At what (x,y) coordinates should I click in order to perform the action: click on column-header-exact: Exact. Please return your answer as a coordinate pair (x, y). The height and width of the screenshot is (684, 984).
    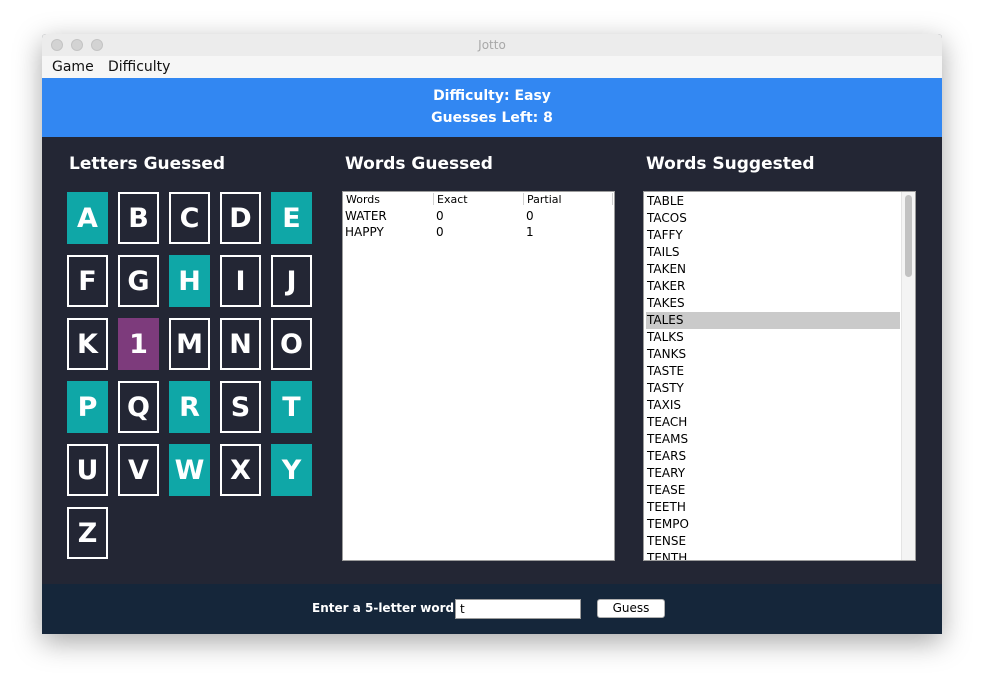
    Looking at the image, I should click on (479, 199).